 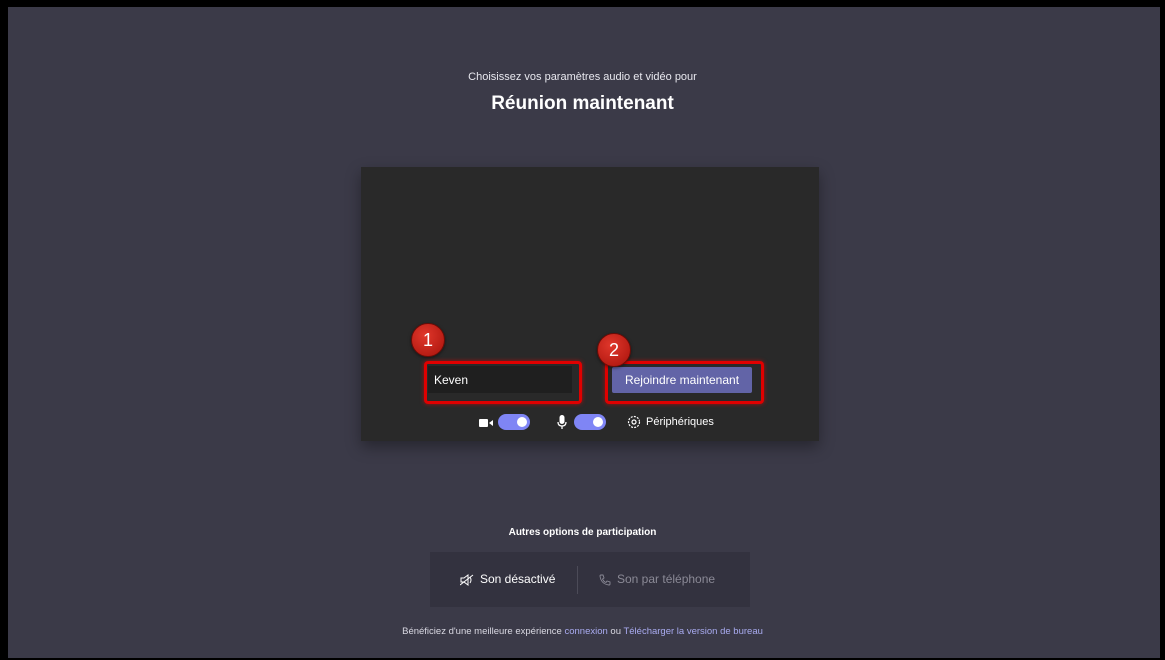 What do you see at coordinates (692, 631) in the screenshot?
I see `download-desktop-link: Télécharger la version de bureau` at bounding box center [692, 631].